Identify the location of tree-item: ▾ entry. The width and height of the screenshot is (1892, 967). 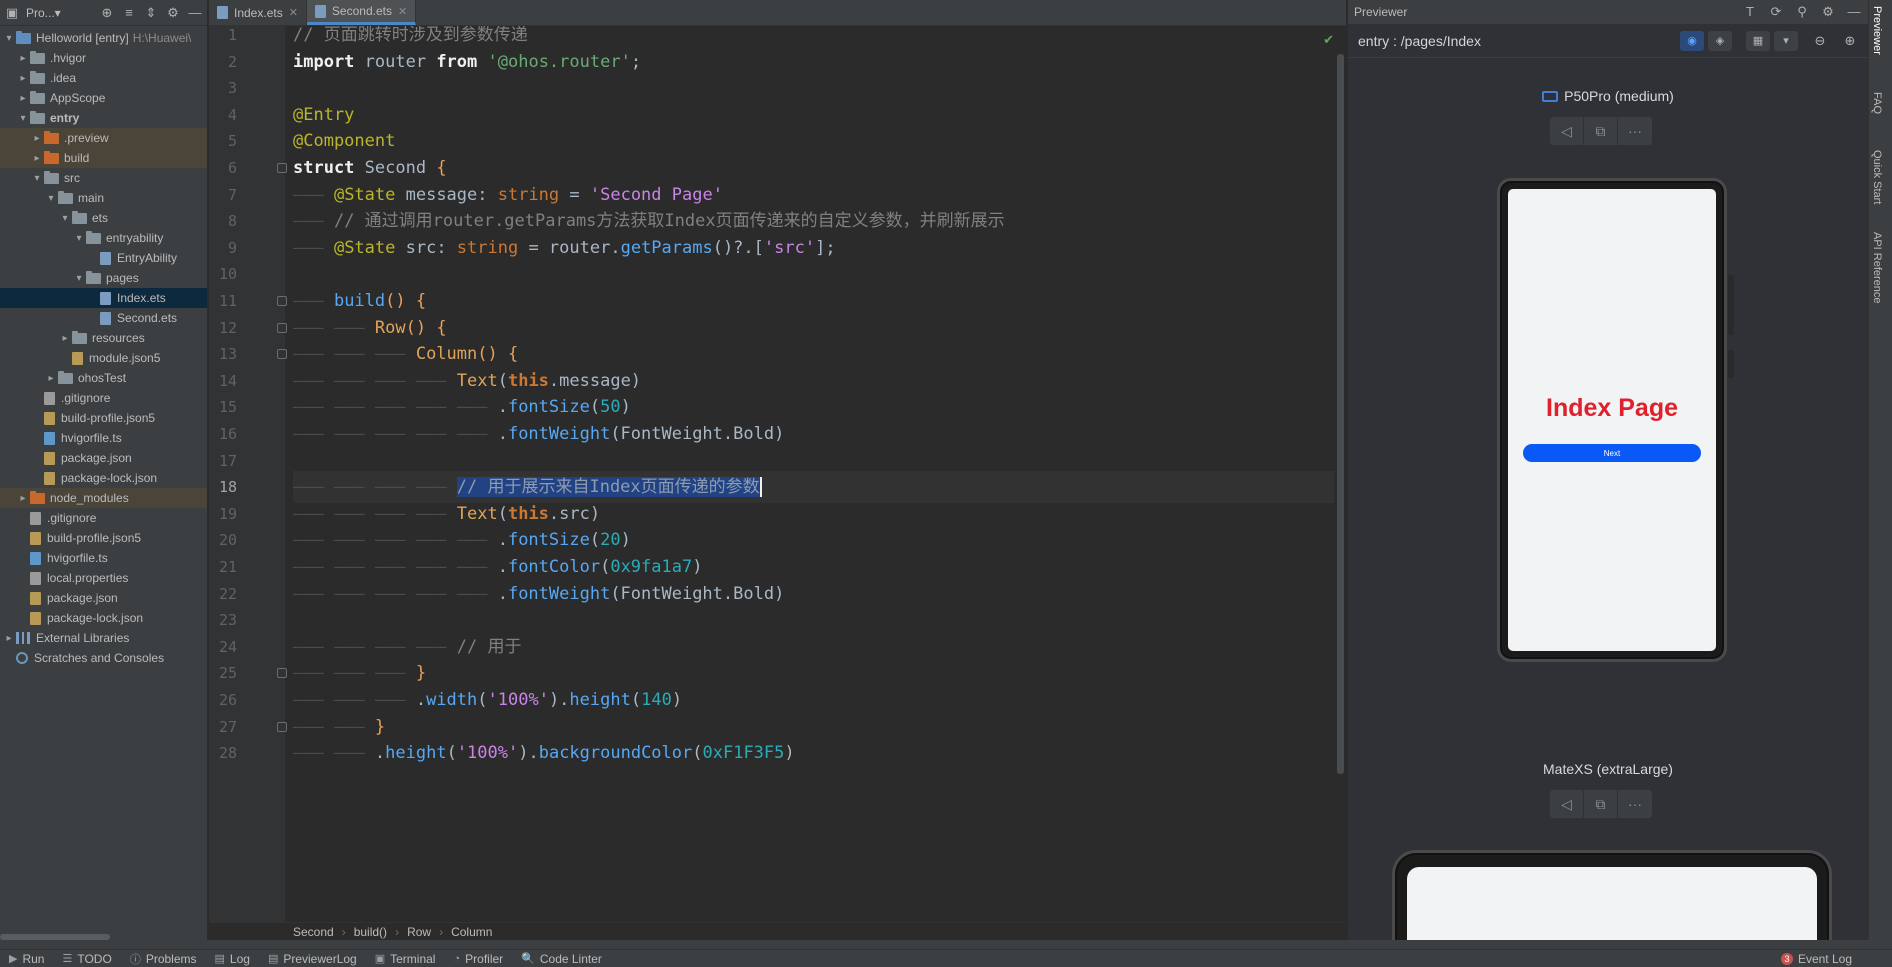
(103, 118).